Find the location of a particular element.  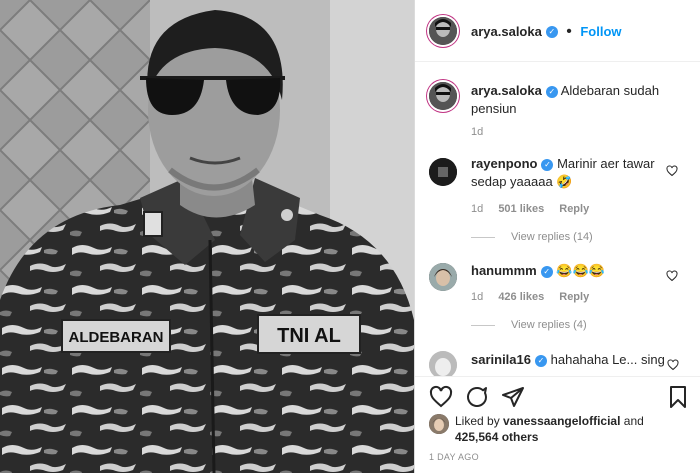

comment-item: hanummm ✓ 😂😂😂 is located at coordinates (578, 271).